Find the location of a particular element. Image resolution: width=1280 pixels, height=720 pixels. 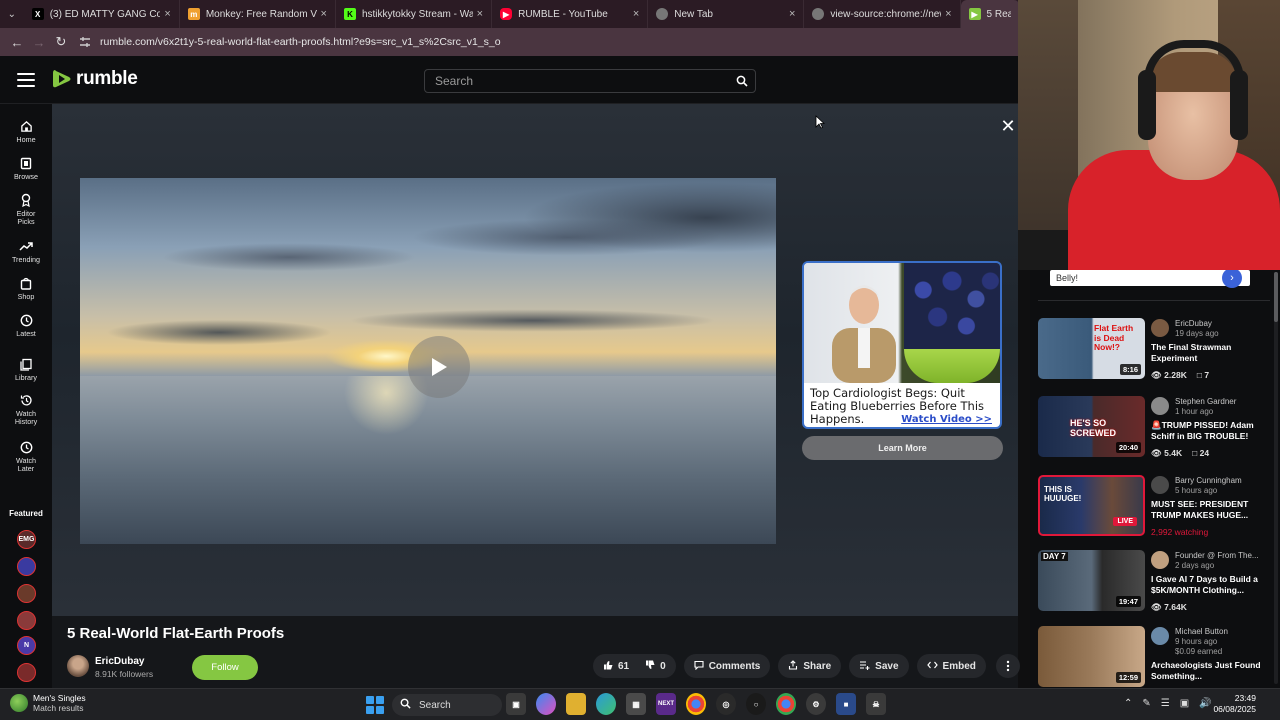

nav-watch-history: Watch History is located at coordinates (26, 409).